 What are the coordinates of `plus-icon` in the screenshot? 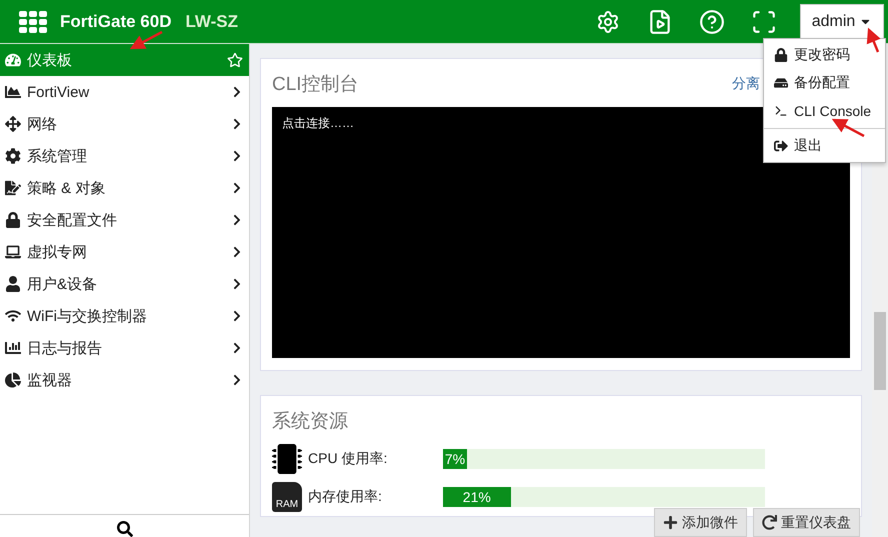 It's located at (670, 522).